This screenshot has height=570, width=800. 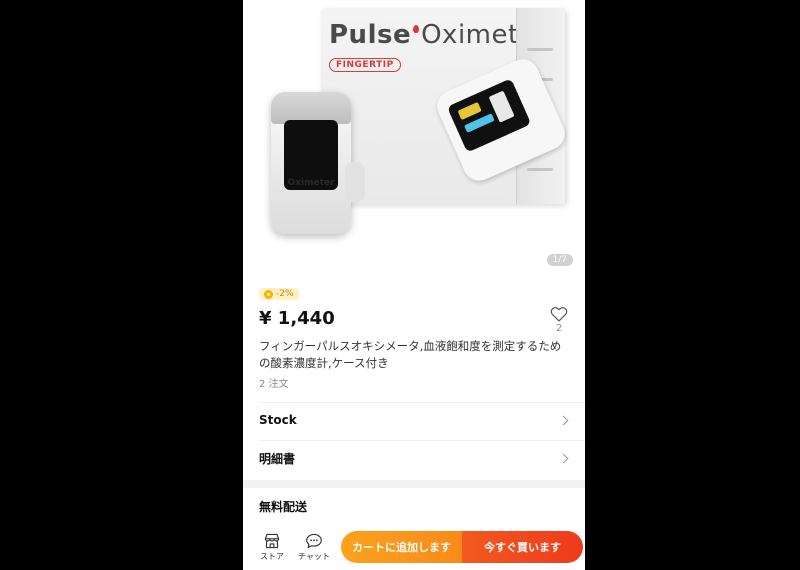 What do you see at coordinates (401, 547) in the screenshot?
I see `add-to-cart-button: カートに追加します` at bounding box center [401, 547].